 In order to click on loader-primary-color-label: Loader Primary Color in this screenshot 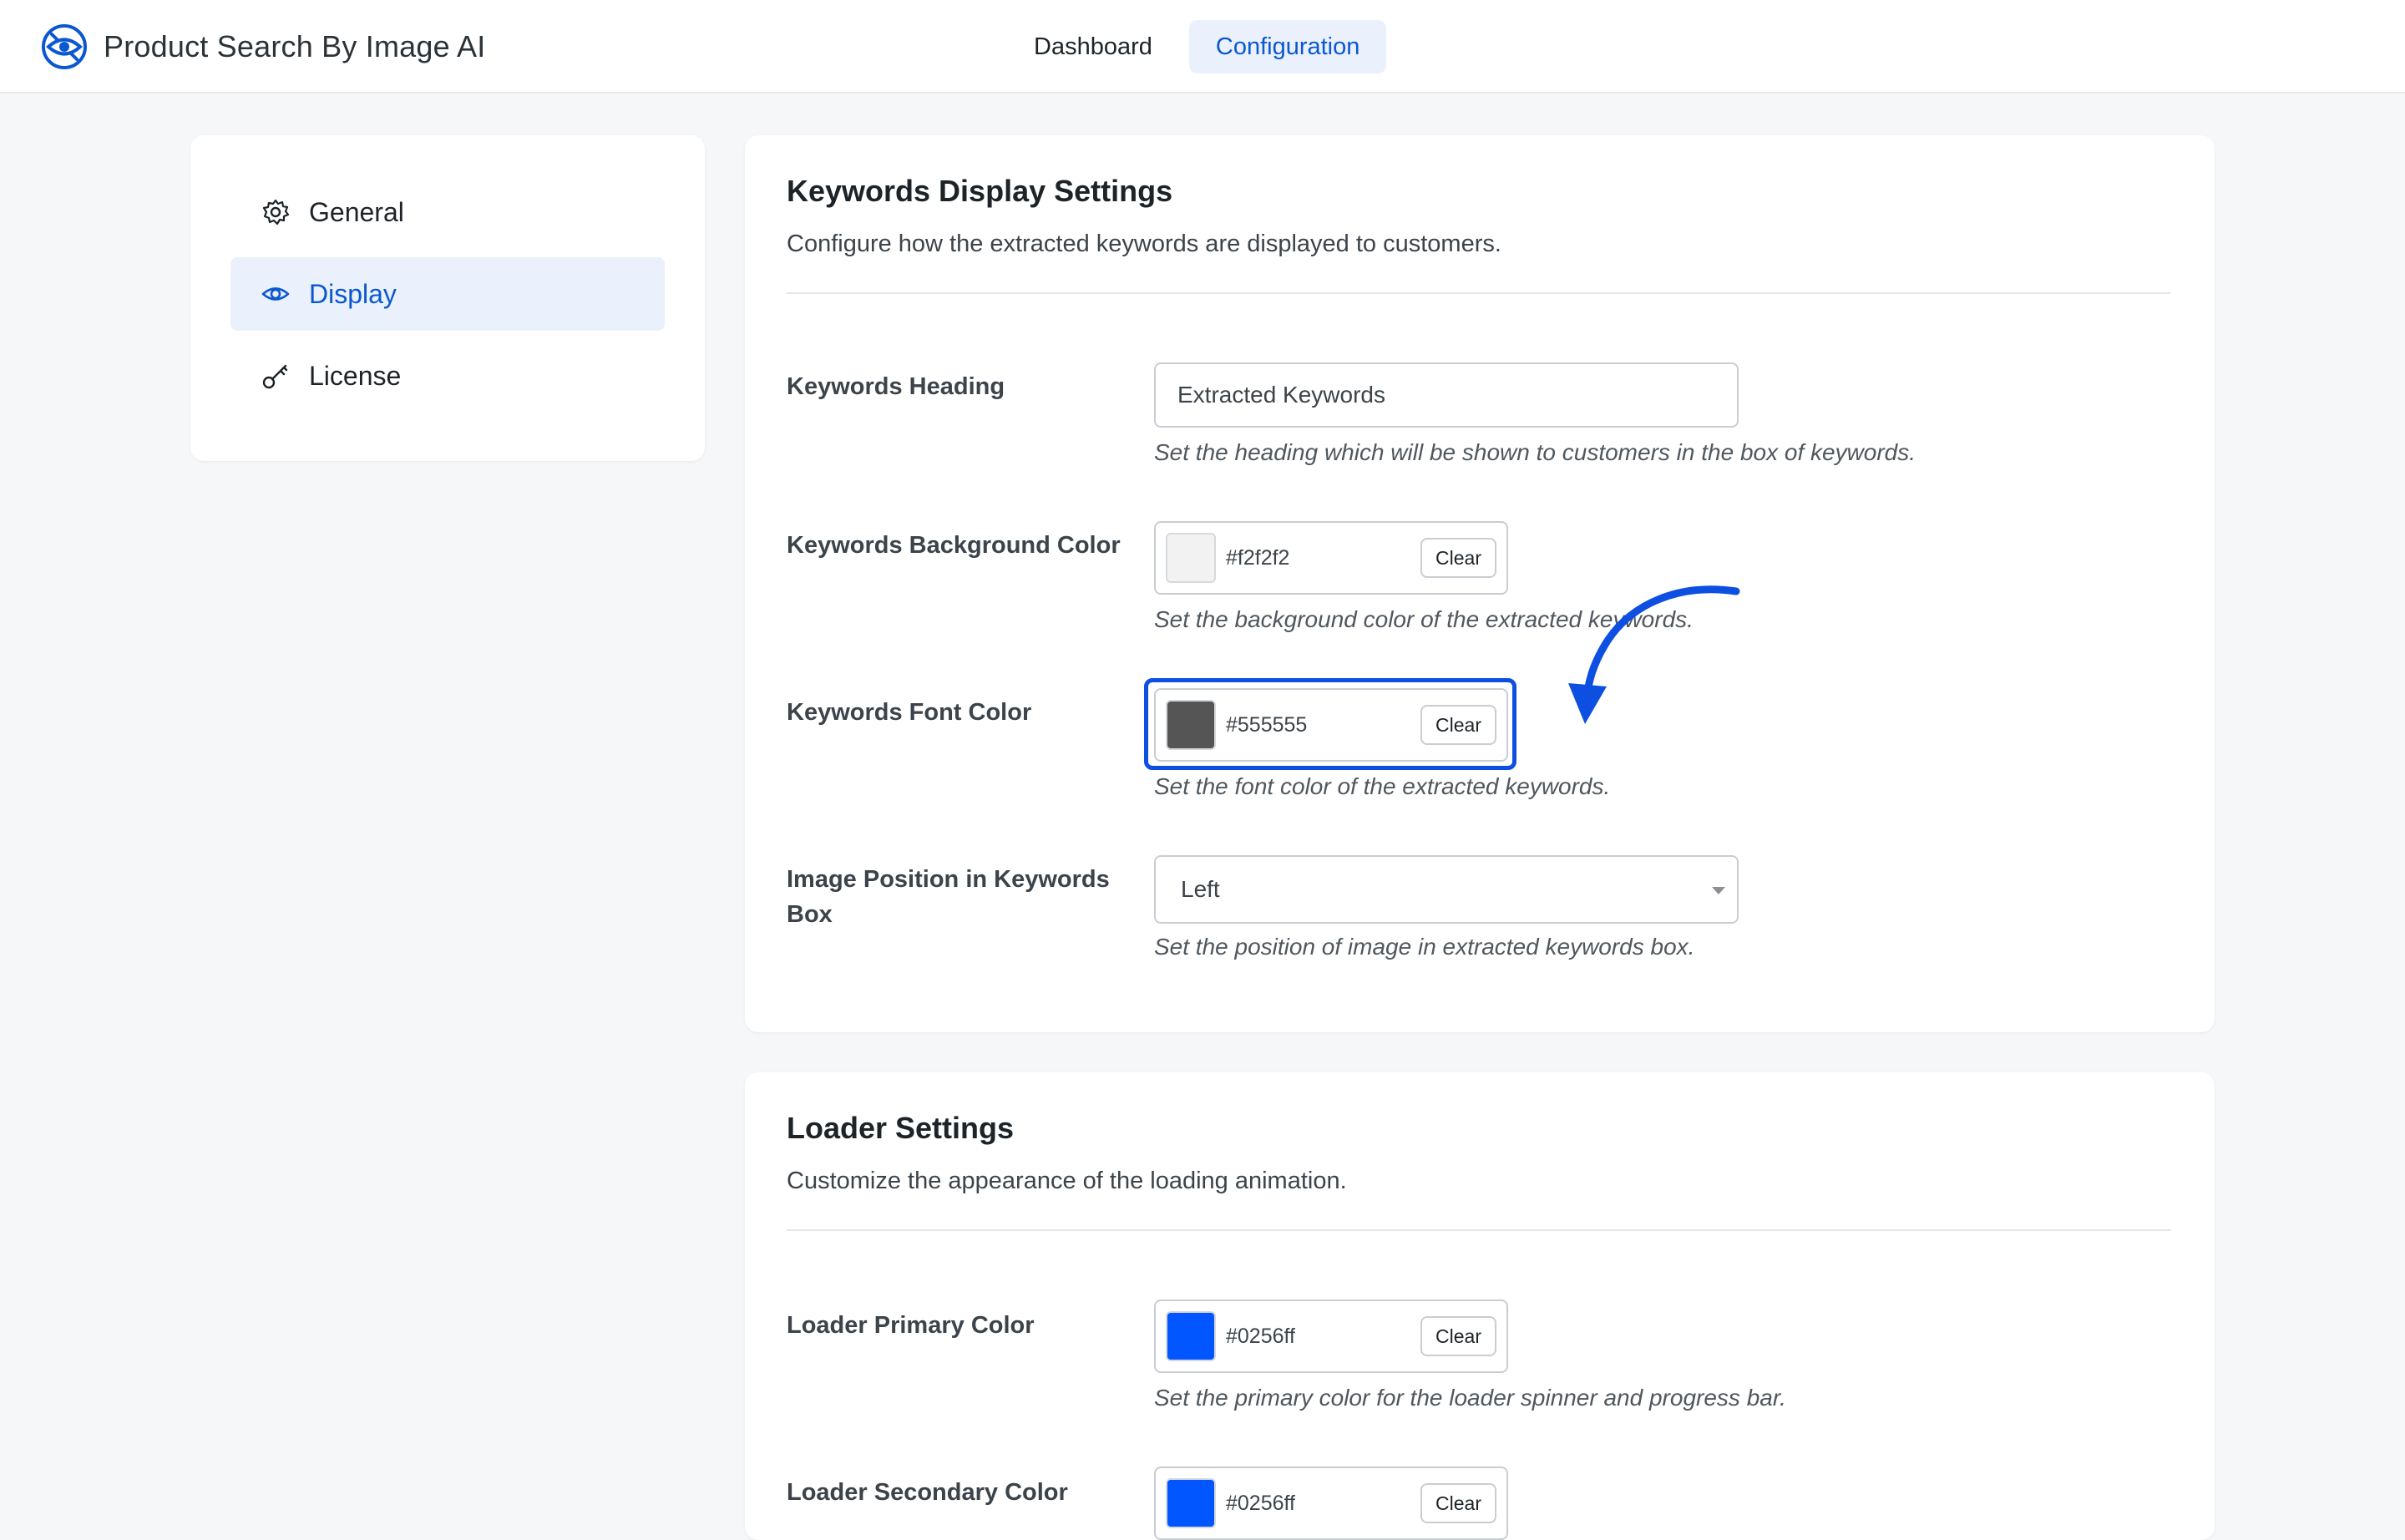, I will do `click(911, 1325)`.